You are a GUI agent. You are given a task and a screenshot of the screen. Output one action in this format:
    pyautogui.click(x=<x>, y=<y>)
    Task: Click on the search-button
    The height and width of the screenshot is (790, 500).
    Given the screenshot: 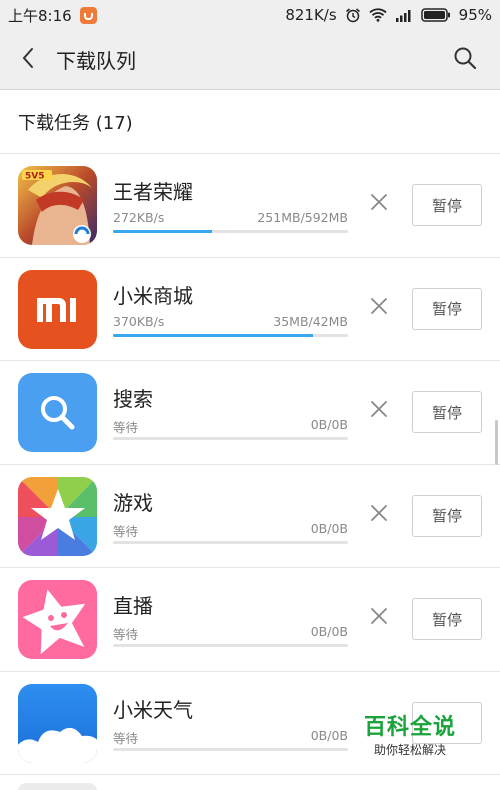 What is the action you would take?
    pyautogui.click(x=465, y=60)
    